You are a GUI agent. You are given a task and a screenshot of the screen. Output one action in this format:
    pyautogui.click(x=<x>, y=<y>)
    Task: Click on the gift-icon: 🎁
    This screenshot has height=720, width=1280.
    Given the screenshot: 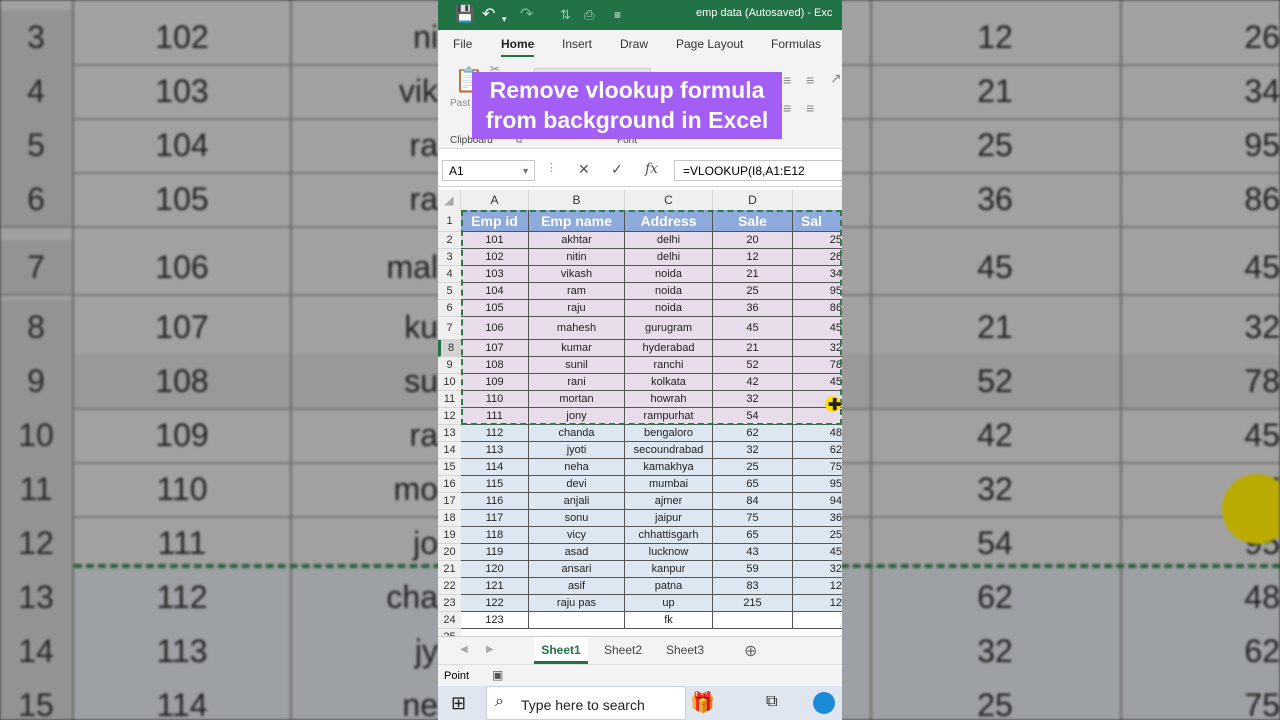 What is the action you would take?
    pyautogui.click(x=702, y=702)
    